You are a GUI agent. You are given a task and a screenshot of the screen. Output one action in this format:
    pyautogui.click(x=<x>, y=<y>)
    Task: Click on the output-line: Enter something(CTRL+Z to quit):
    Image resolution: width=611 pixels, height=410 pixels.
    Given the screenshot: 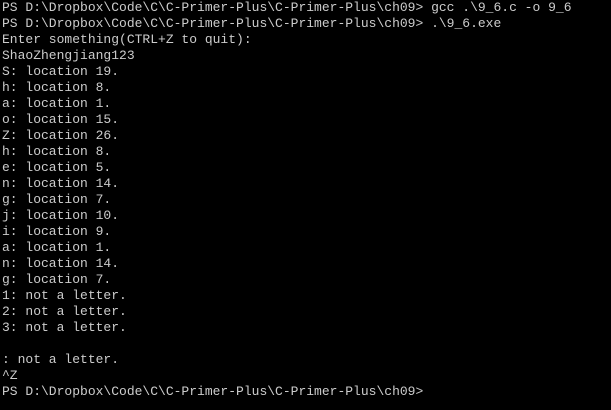 What is the action you would take?
    pyautogui.click(x=127, y=39)
    